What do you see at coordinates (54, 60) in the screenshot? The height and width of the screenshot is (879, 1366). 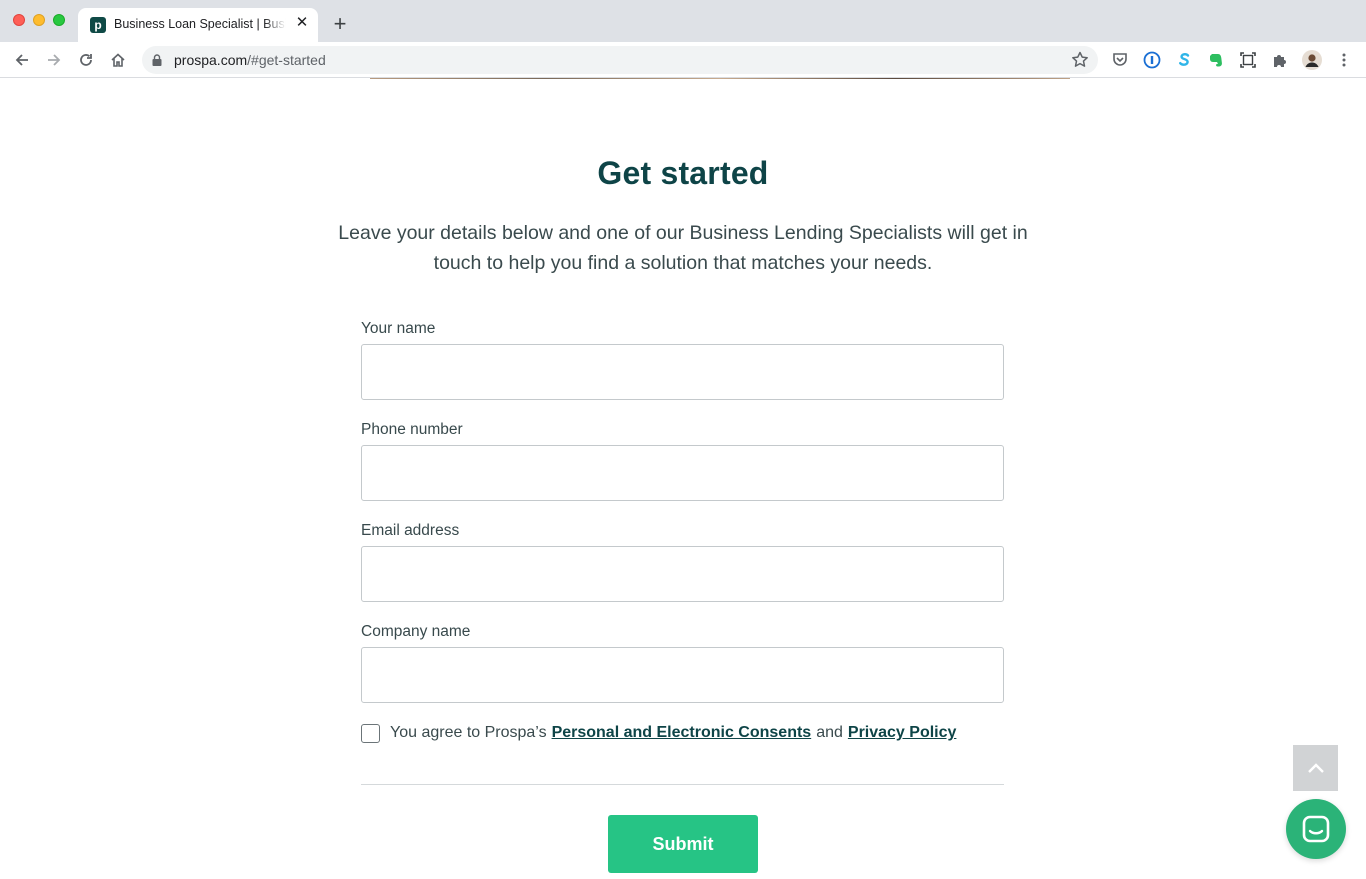 I see `arrow-right-icon` at bounding box center [54, 60].